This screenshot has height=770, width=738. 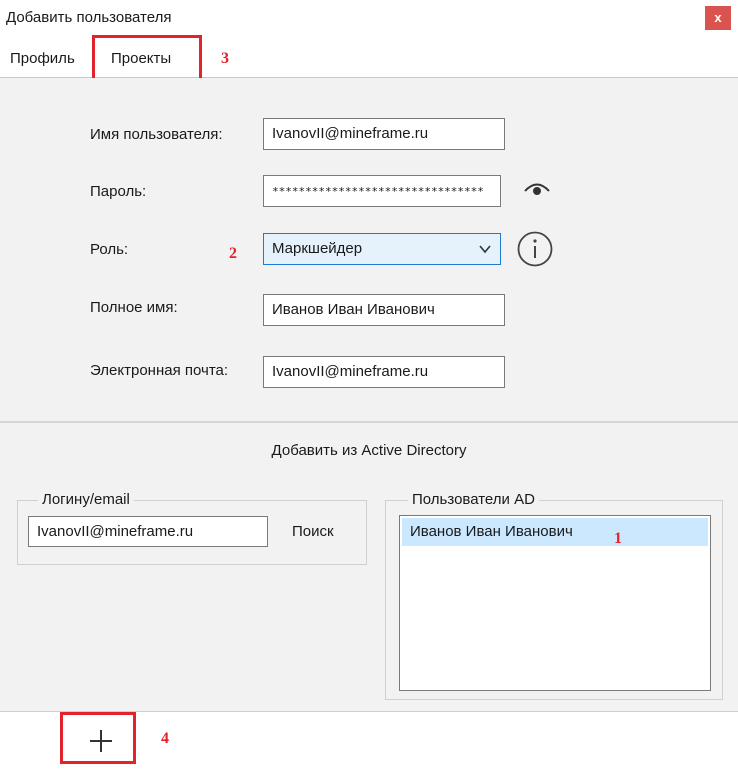 I want to click on close-button: x, so click(x=718, y=18).